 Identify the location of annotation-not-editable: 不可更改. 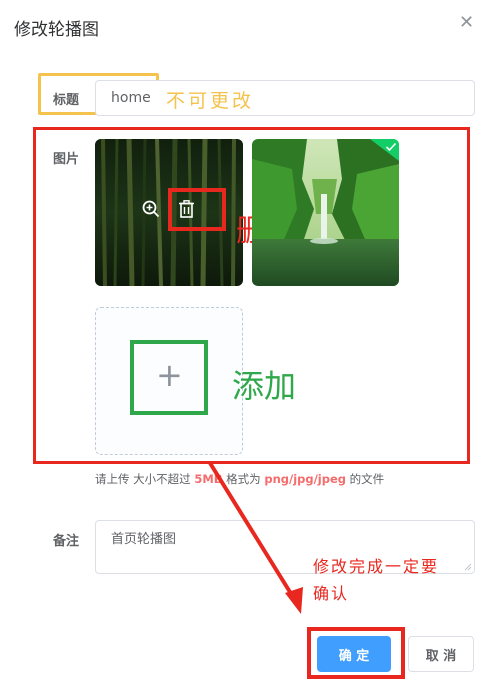
(210, 101).